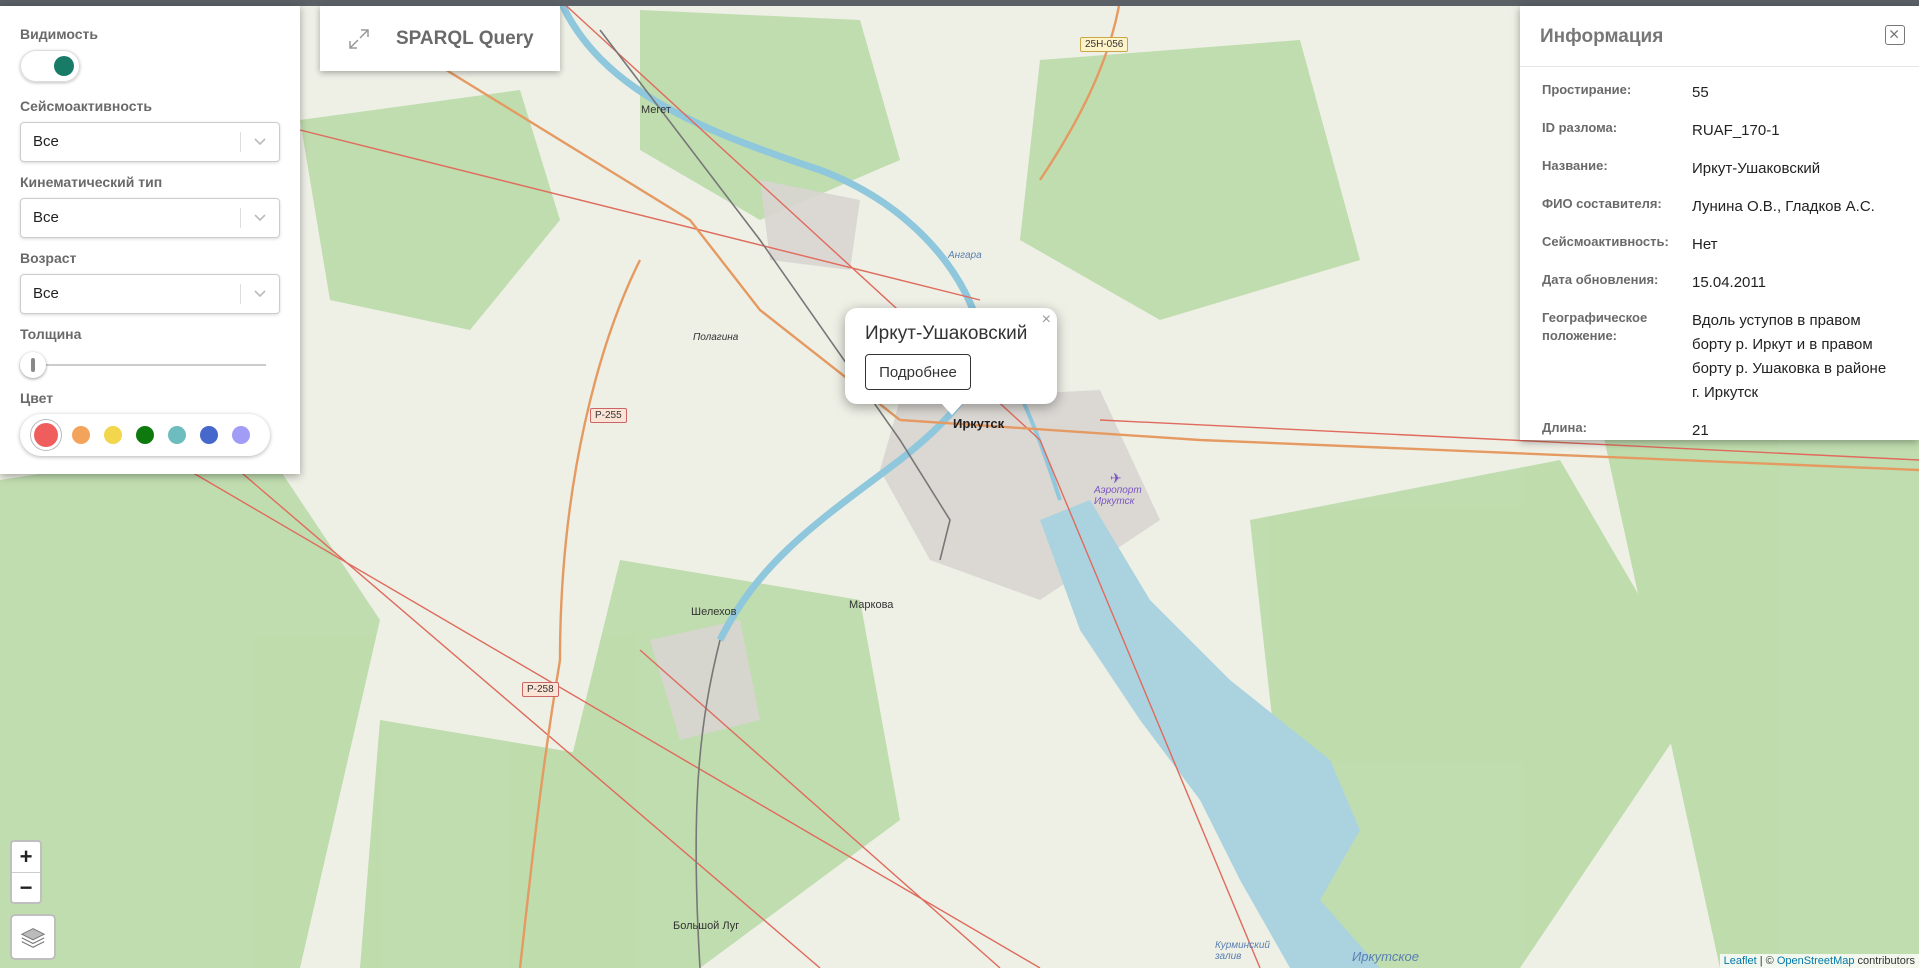  Describe the element at coordinates (608, 415) in the screenshot. I see `road-badge-r255: Р-255` at that location.